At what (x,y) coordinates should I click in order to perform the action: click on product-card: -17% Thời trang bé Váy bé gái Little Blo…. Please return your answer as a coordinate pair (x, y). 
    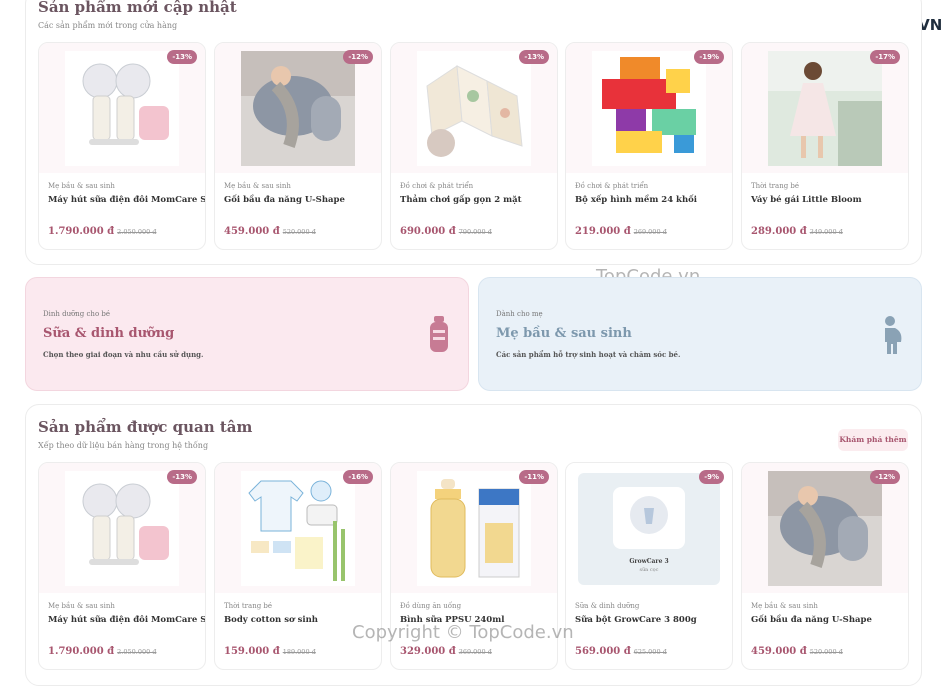
    Looking at the image, I should click on (825, 146).